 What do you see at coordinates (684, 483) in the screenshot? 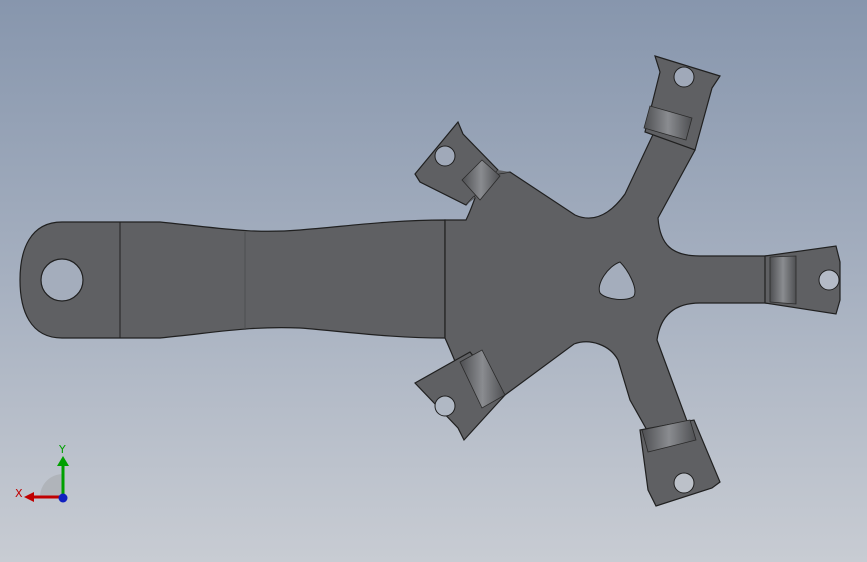
I see `bolt-hole-bottom` at bounding box center [684, 483].